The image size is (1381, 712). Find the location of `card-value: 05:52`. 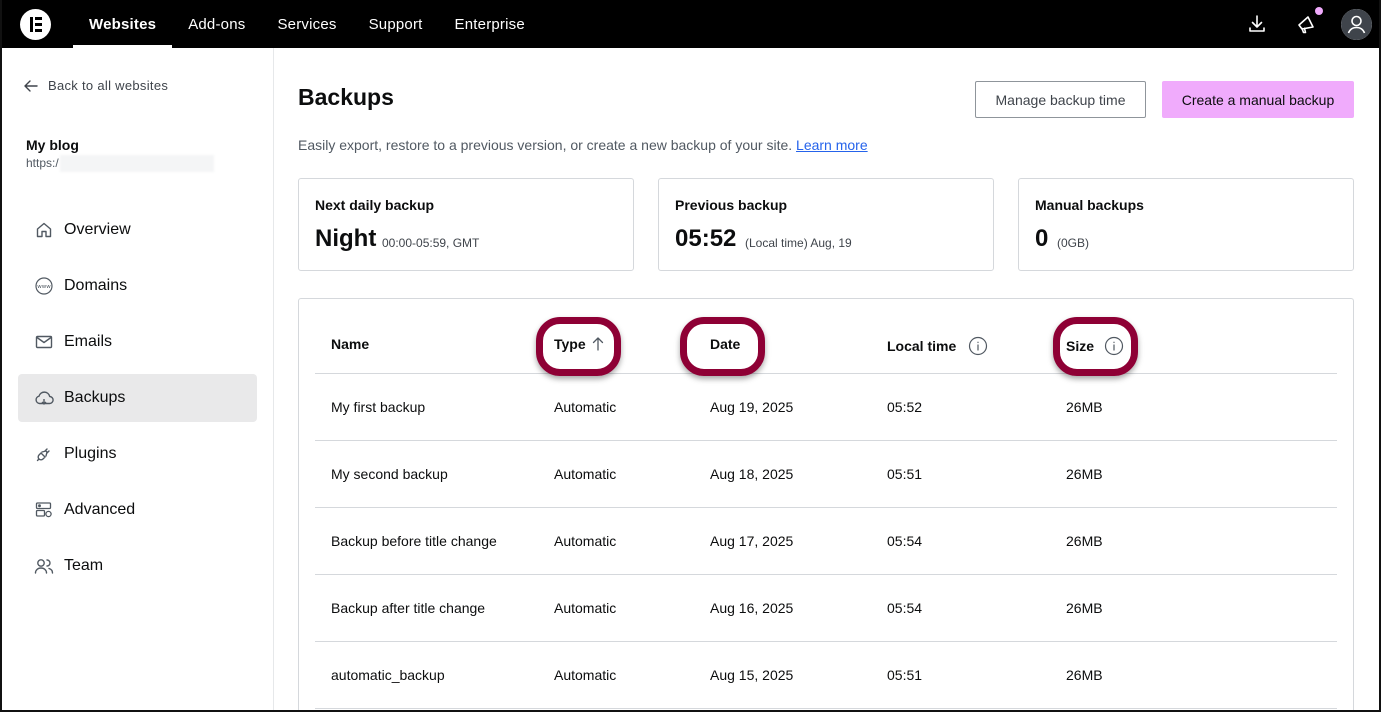

card-value: 05:52 is located at coordinates (706, 238).